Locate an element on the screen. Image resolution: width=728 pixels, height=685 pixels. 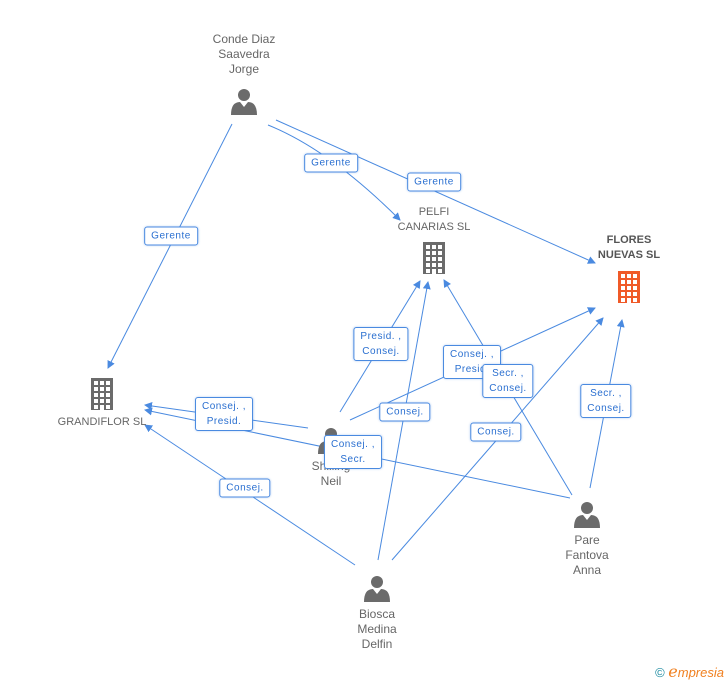
node-label-biosca: Biosca Medina Delfin is located at coordinates (376, 629).